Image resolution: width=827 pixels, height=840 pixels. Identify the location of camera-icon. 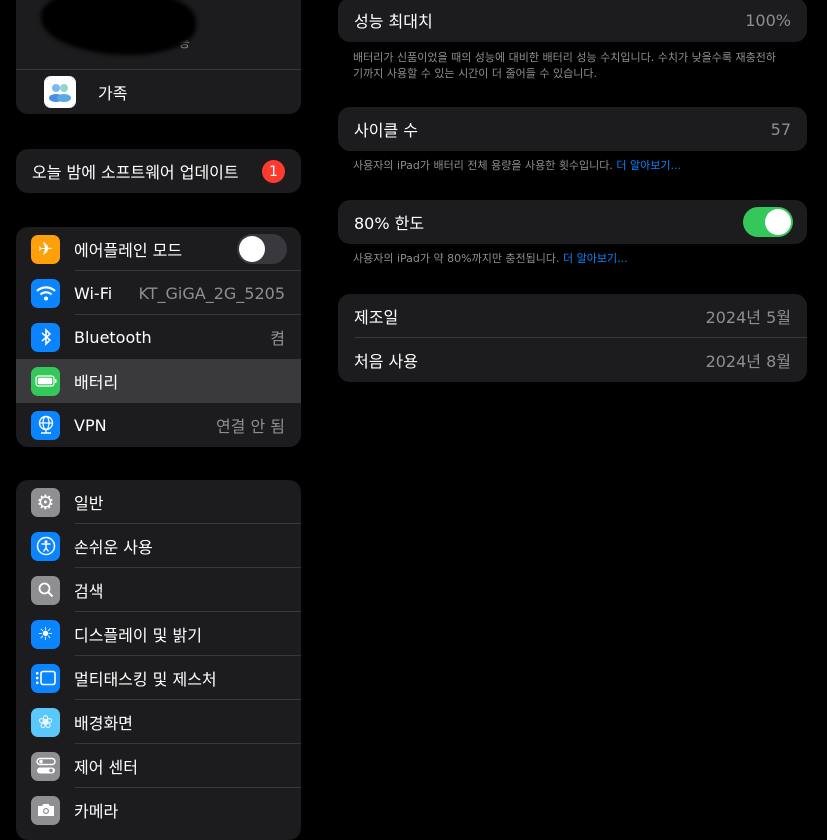
(45, 810).